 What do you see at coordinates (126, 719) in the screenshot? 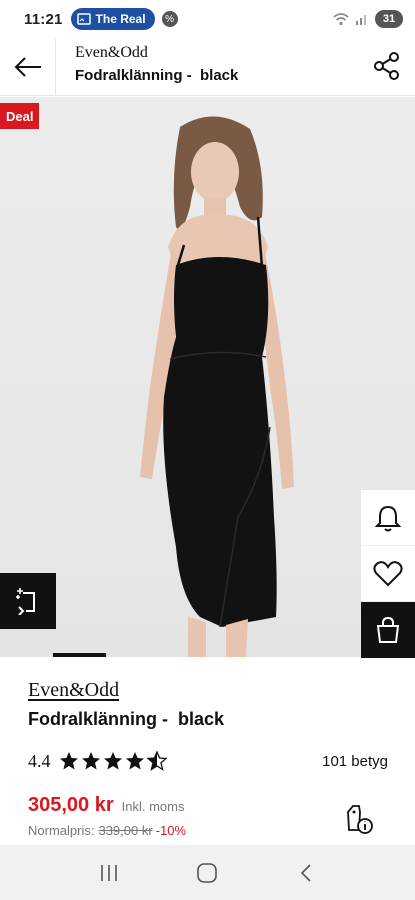
I see `product-title: Fodralklänning - black` at bounding box center [126, 719].